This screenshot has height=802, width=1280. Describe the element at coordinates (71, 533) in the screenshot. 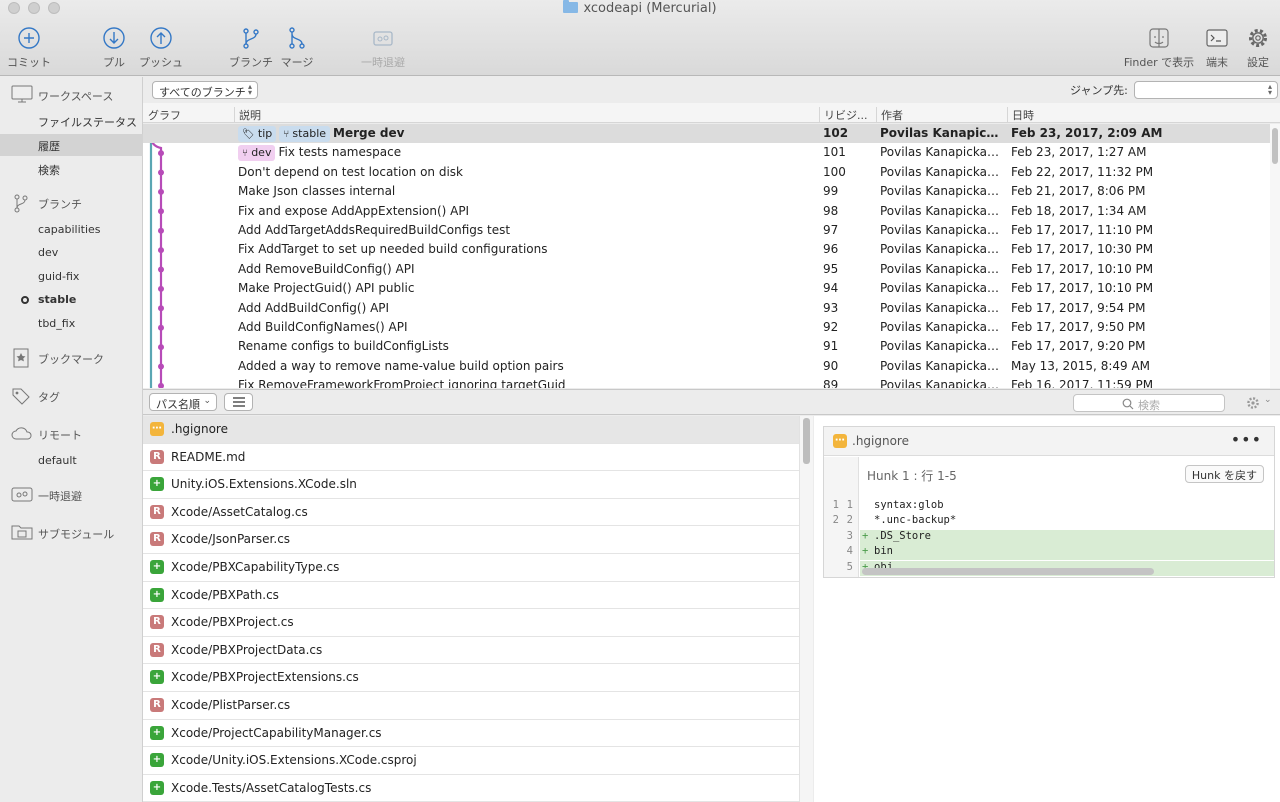

I see `sidebar-header-submodules: サブモジュール` at that location.